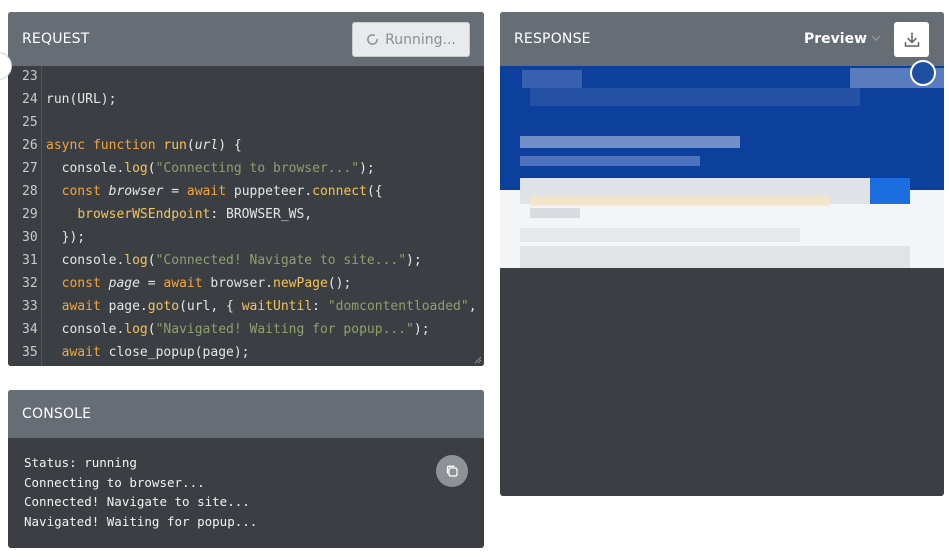  I want to click on code-text: async function run(url) {, so click(144, 145).